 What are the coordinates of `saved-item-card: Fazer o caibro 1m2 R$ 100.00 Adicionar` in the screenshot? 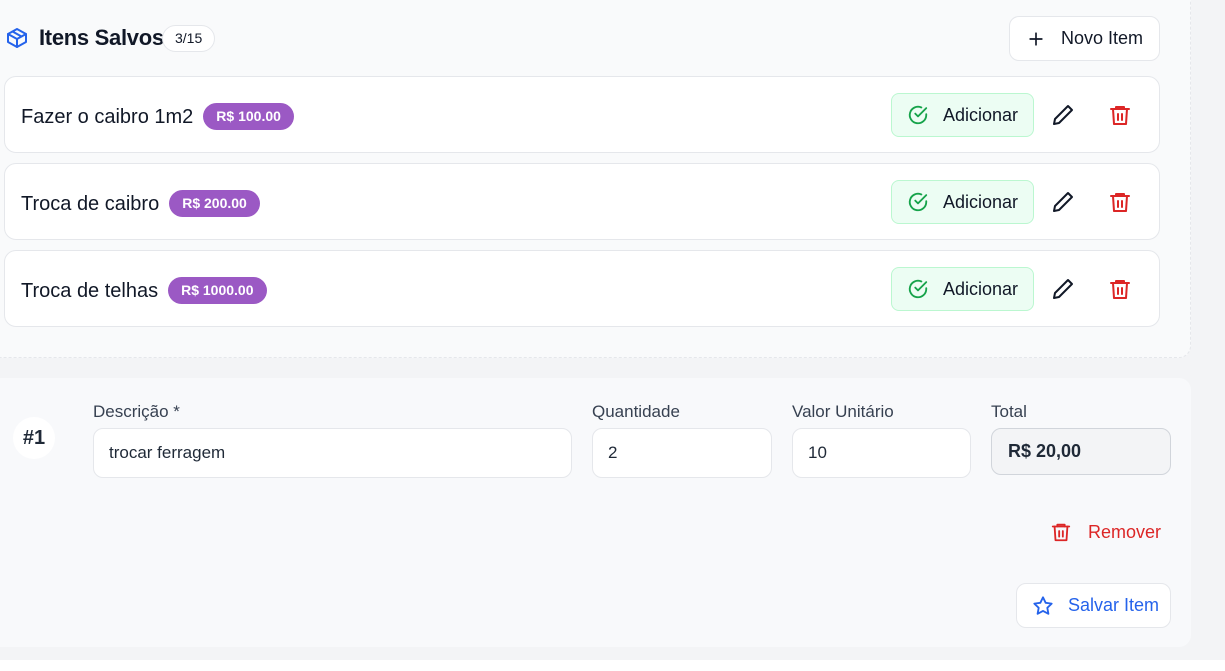 It's located at (582, 114).